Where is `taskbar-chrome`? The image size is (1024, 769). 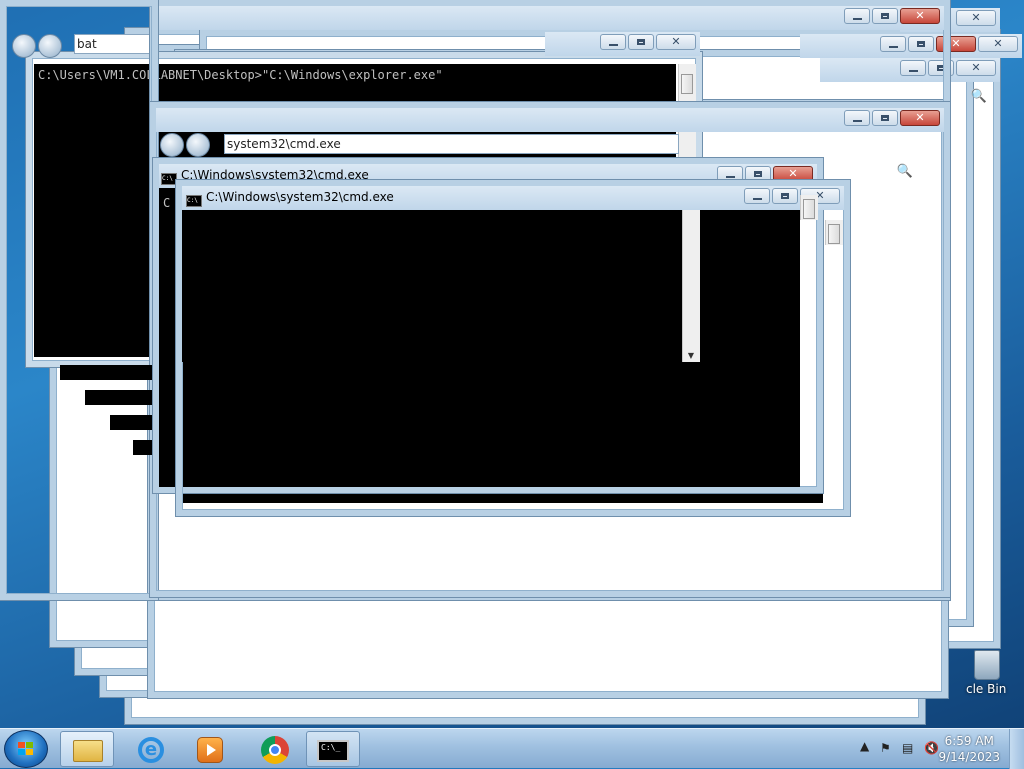 taskbar-chrome is located at coordinates (275, 749).